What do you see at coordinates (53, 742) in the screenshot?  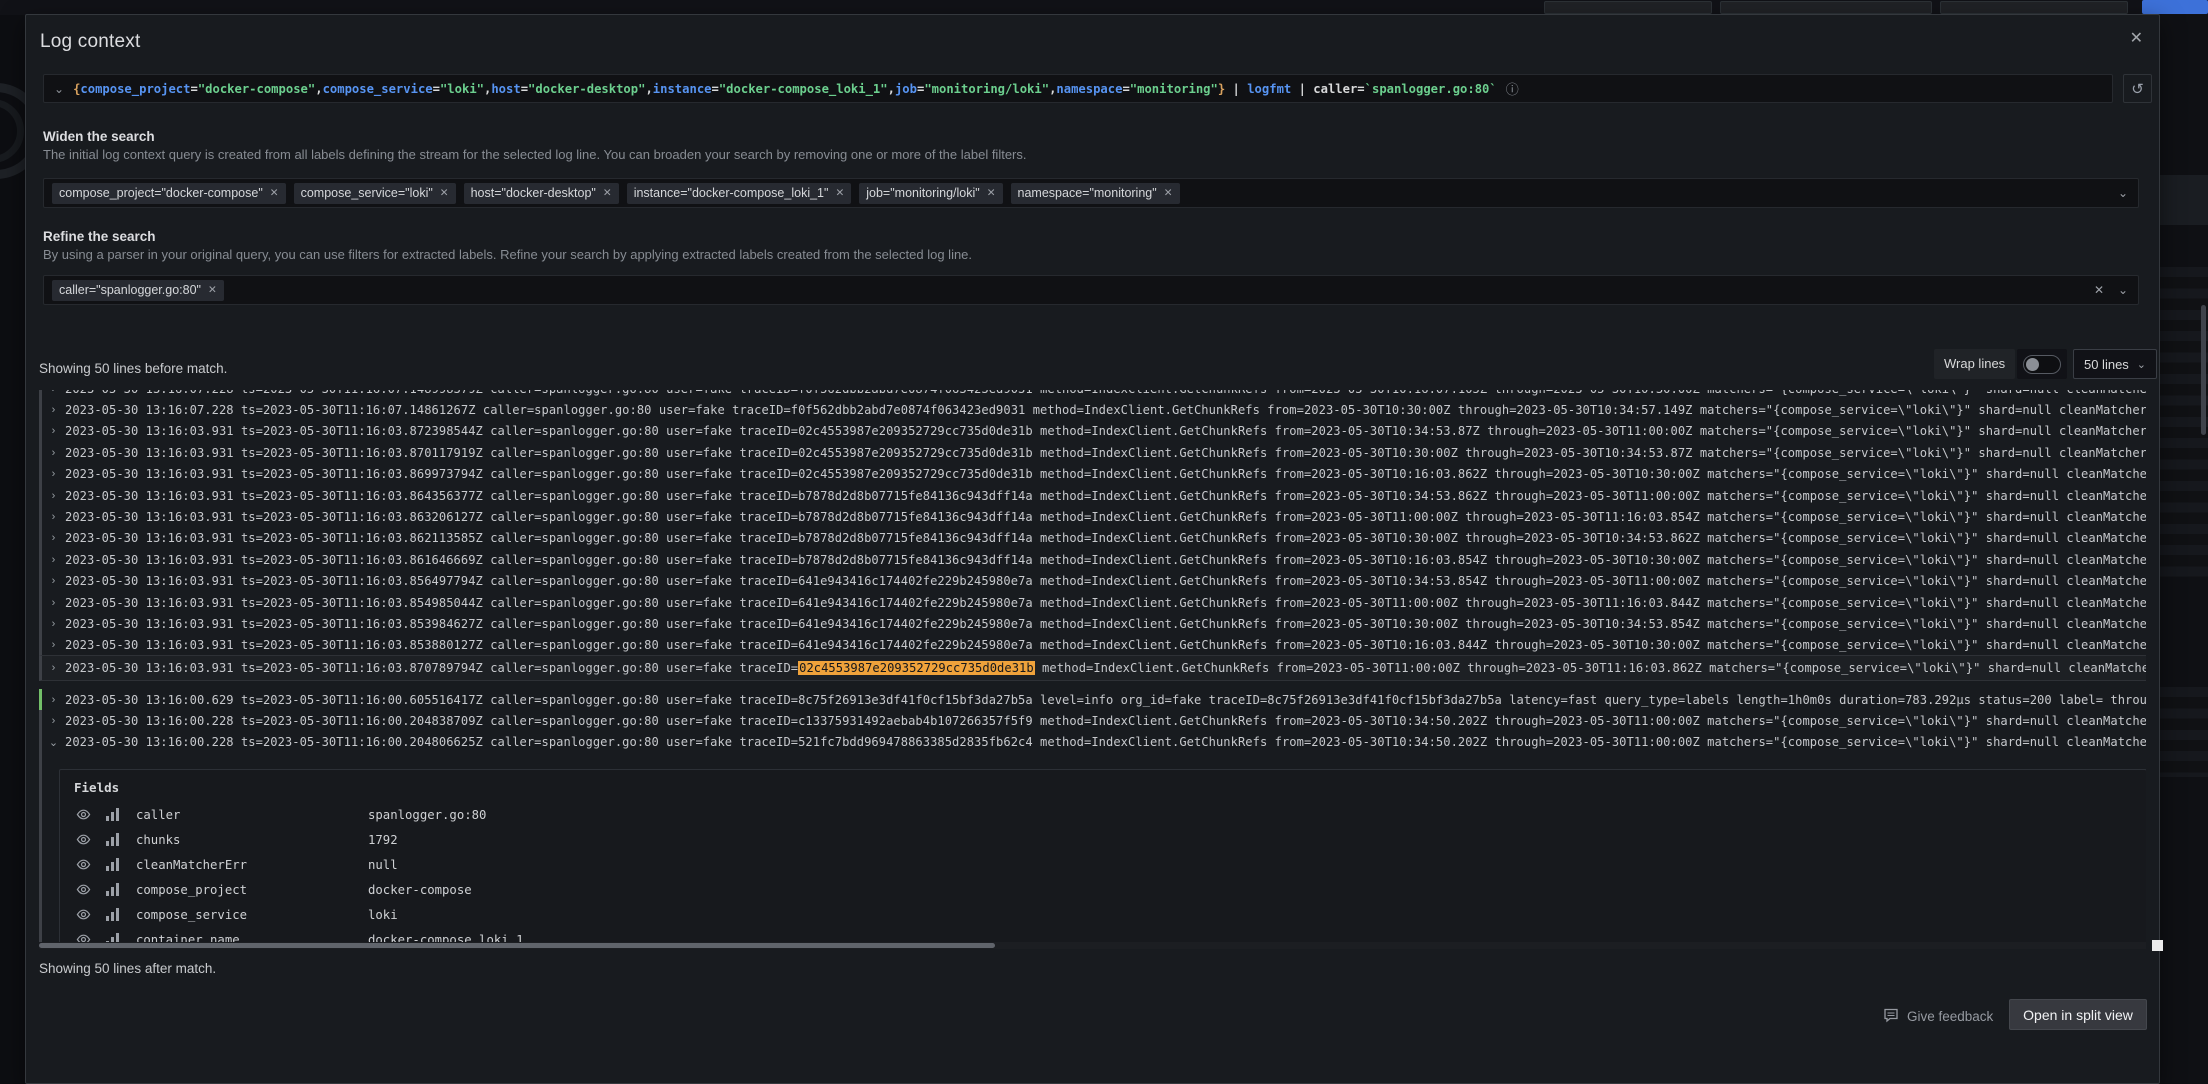 I see `row-expand-icon: ⌄` at bounding box center [53, 742].